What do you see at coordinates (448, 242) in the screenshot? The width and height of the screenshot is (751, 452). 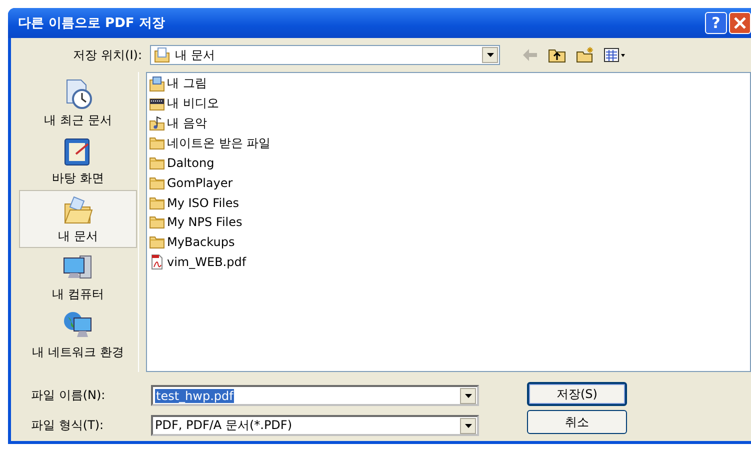 I see `file-item: MyBackups` at bounding box center [448, 242].